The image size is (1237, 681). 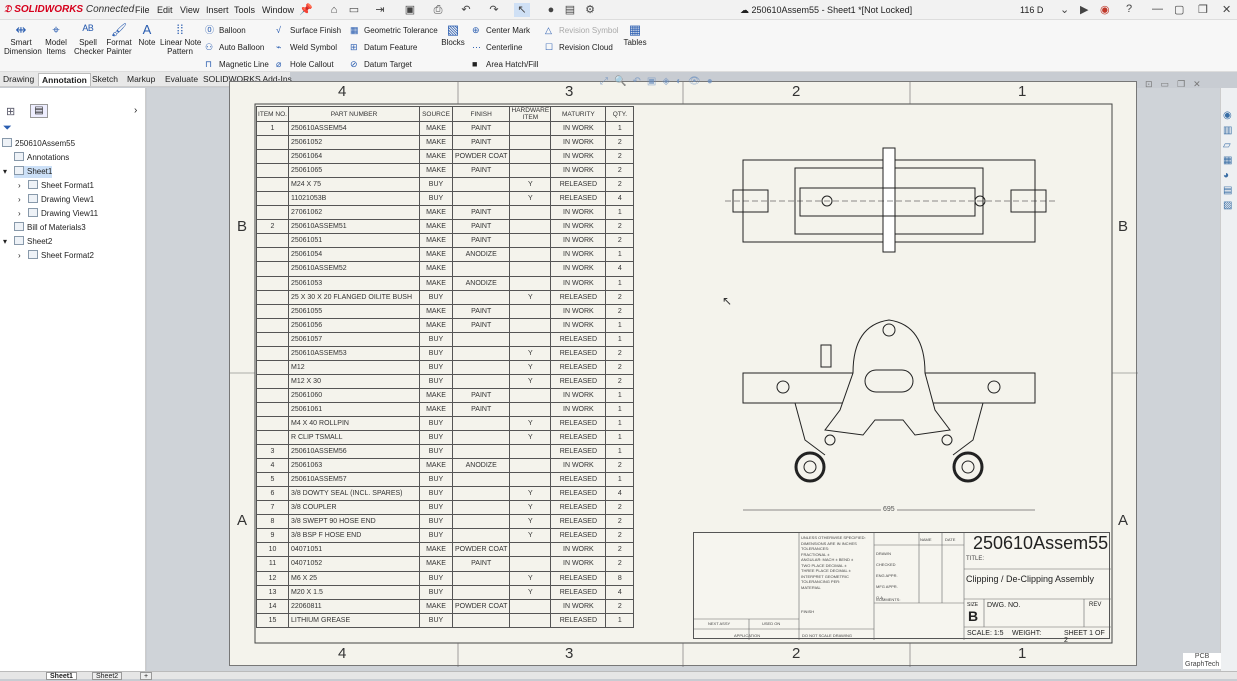 What do you see at coordinates (436, 114) in the screenshot?
I see `column-header: SOURCE` at bounding box center [436, 114].